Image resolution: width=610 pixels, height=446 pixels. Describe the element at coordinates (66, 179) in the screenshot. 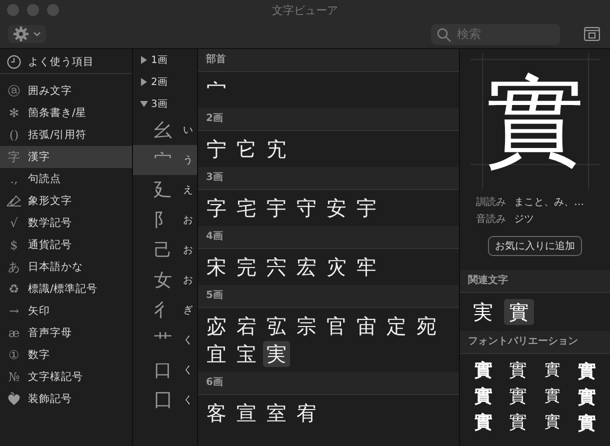

I see `category-item: ., 句読点` at that location.